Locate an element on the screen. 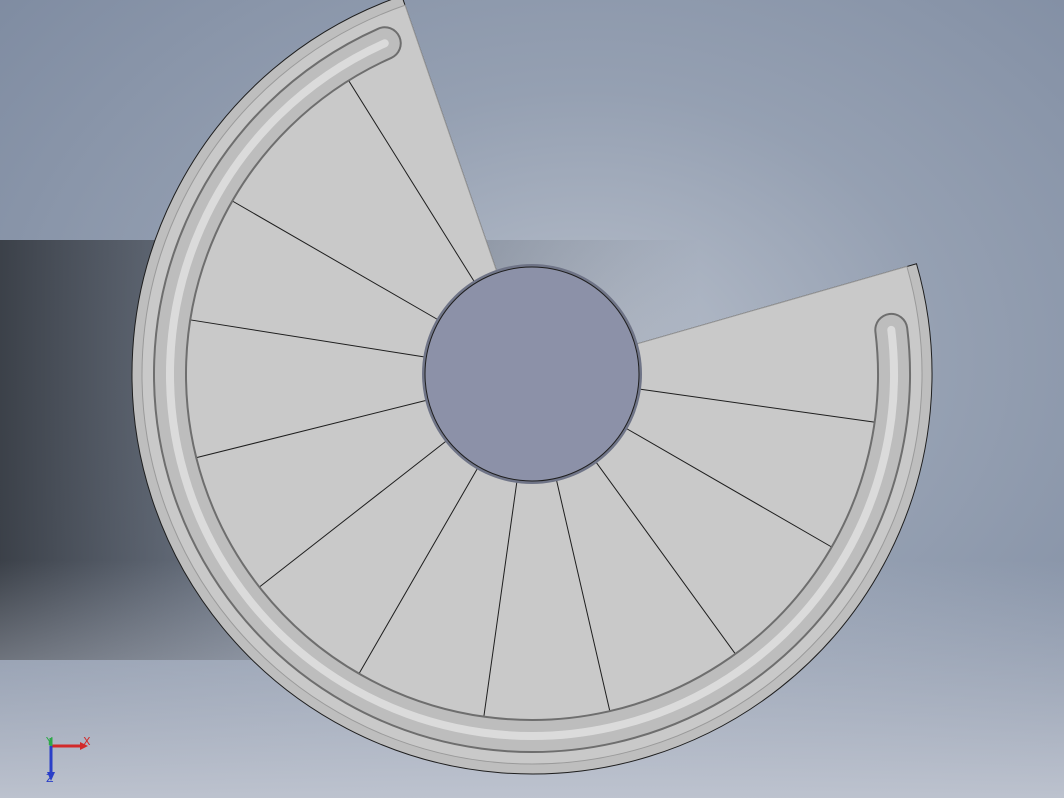  triad-y-label: Y is located at coordinates (49, 741).